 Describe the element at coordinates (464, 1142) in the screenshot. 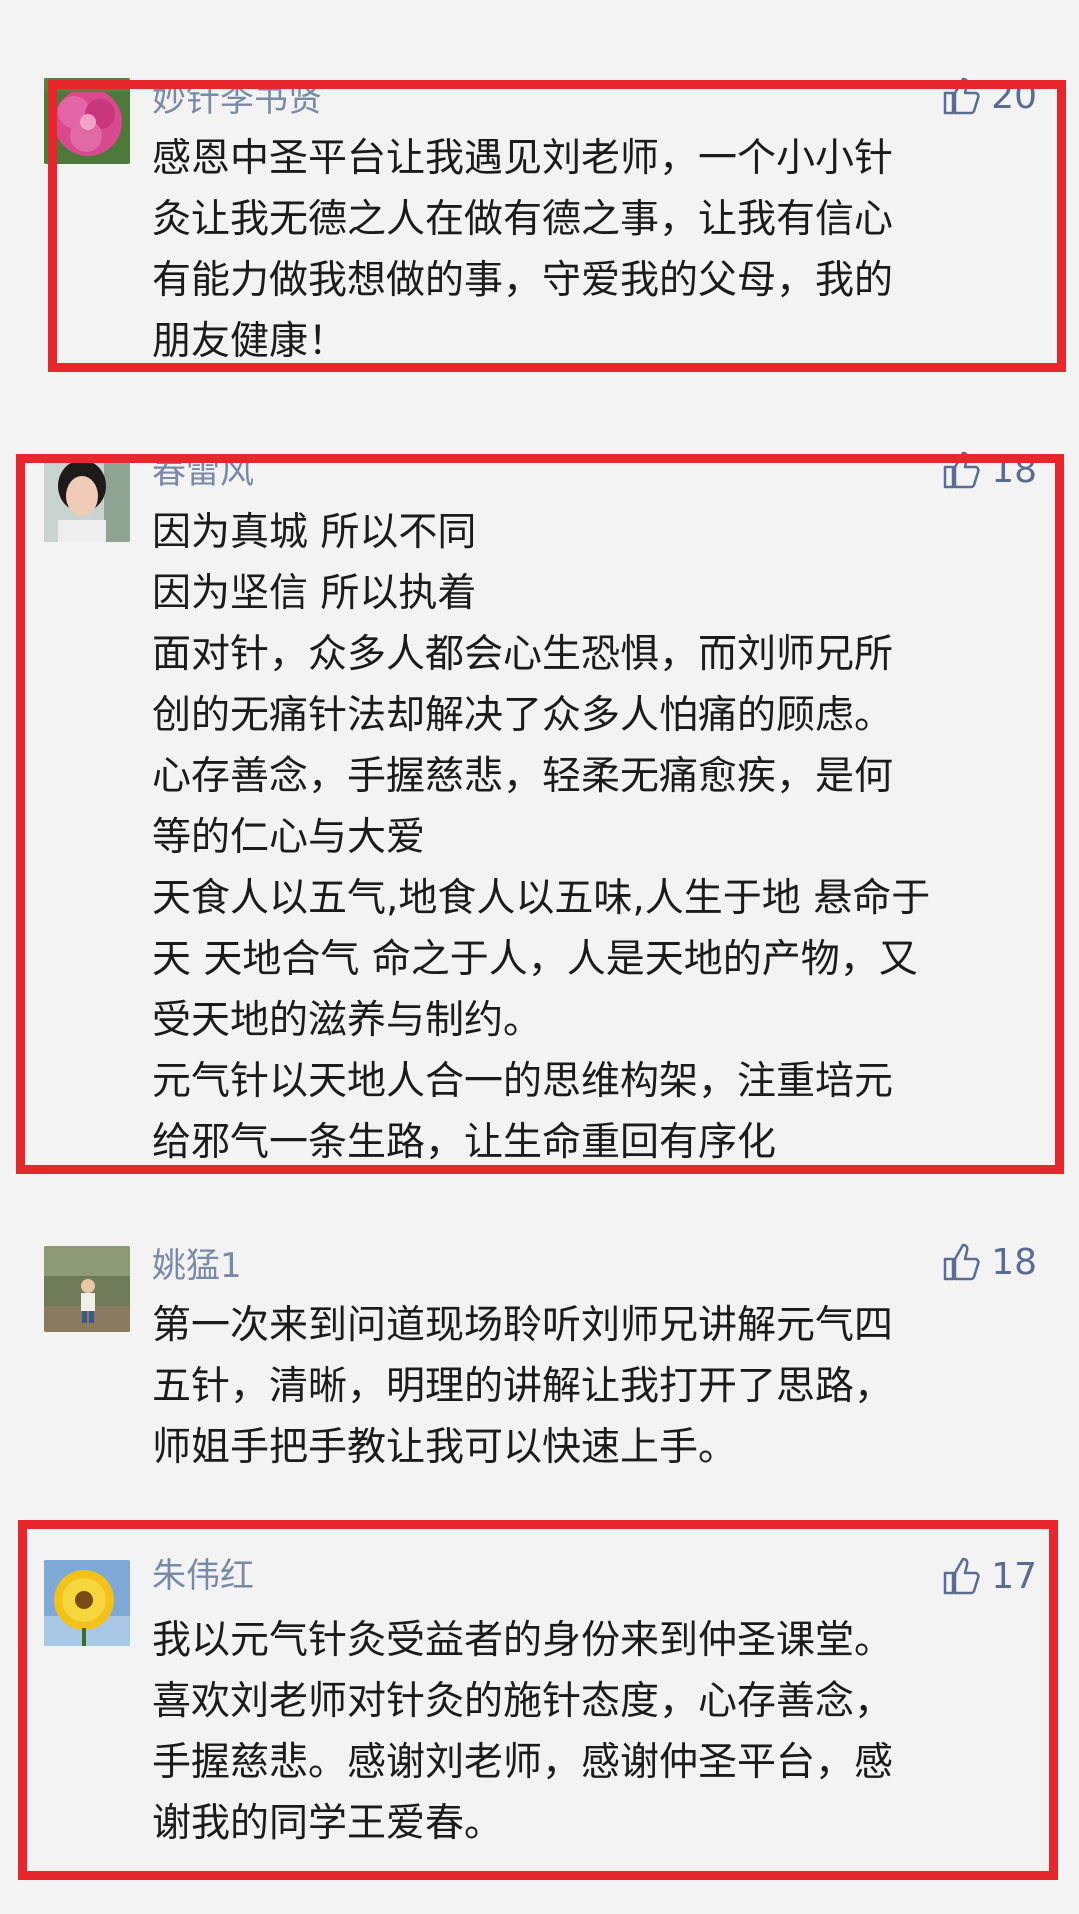

I see `comment-line: 给邪气一条生路，让生命重回有序化` at that location.